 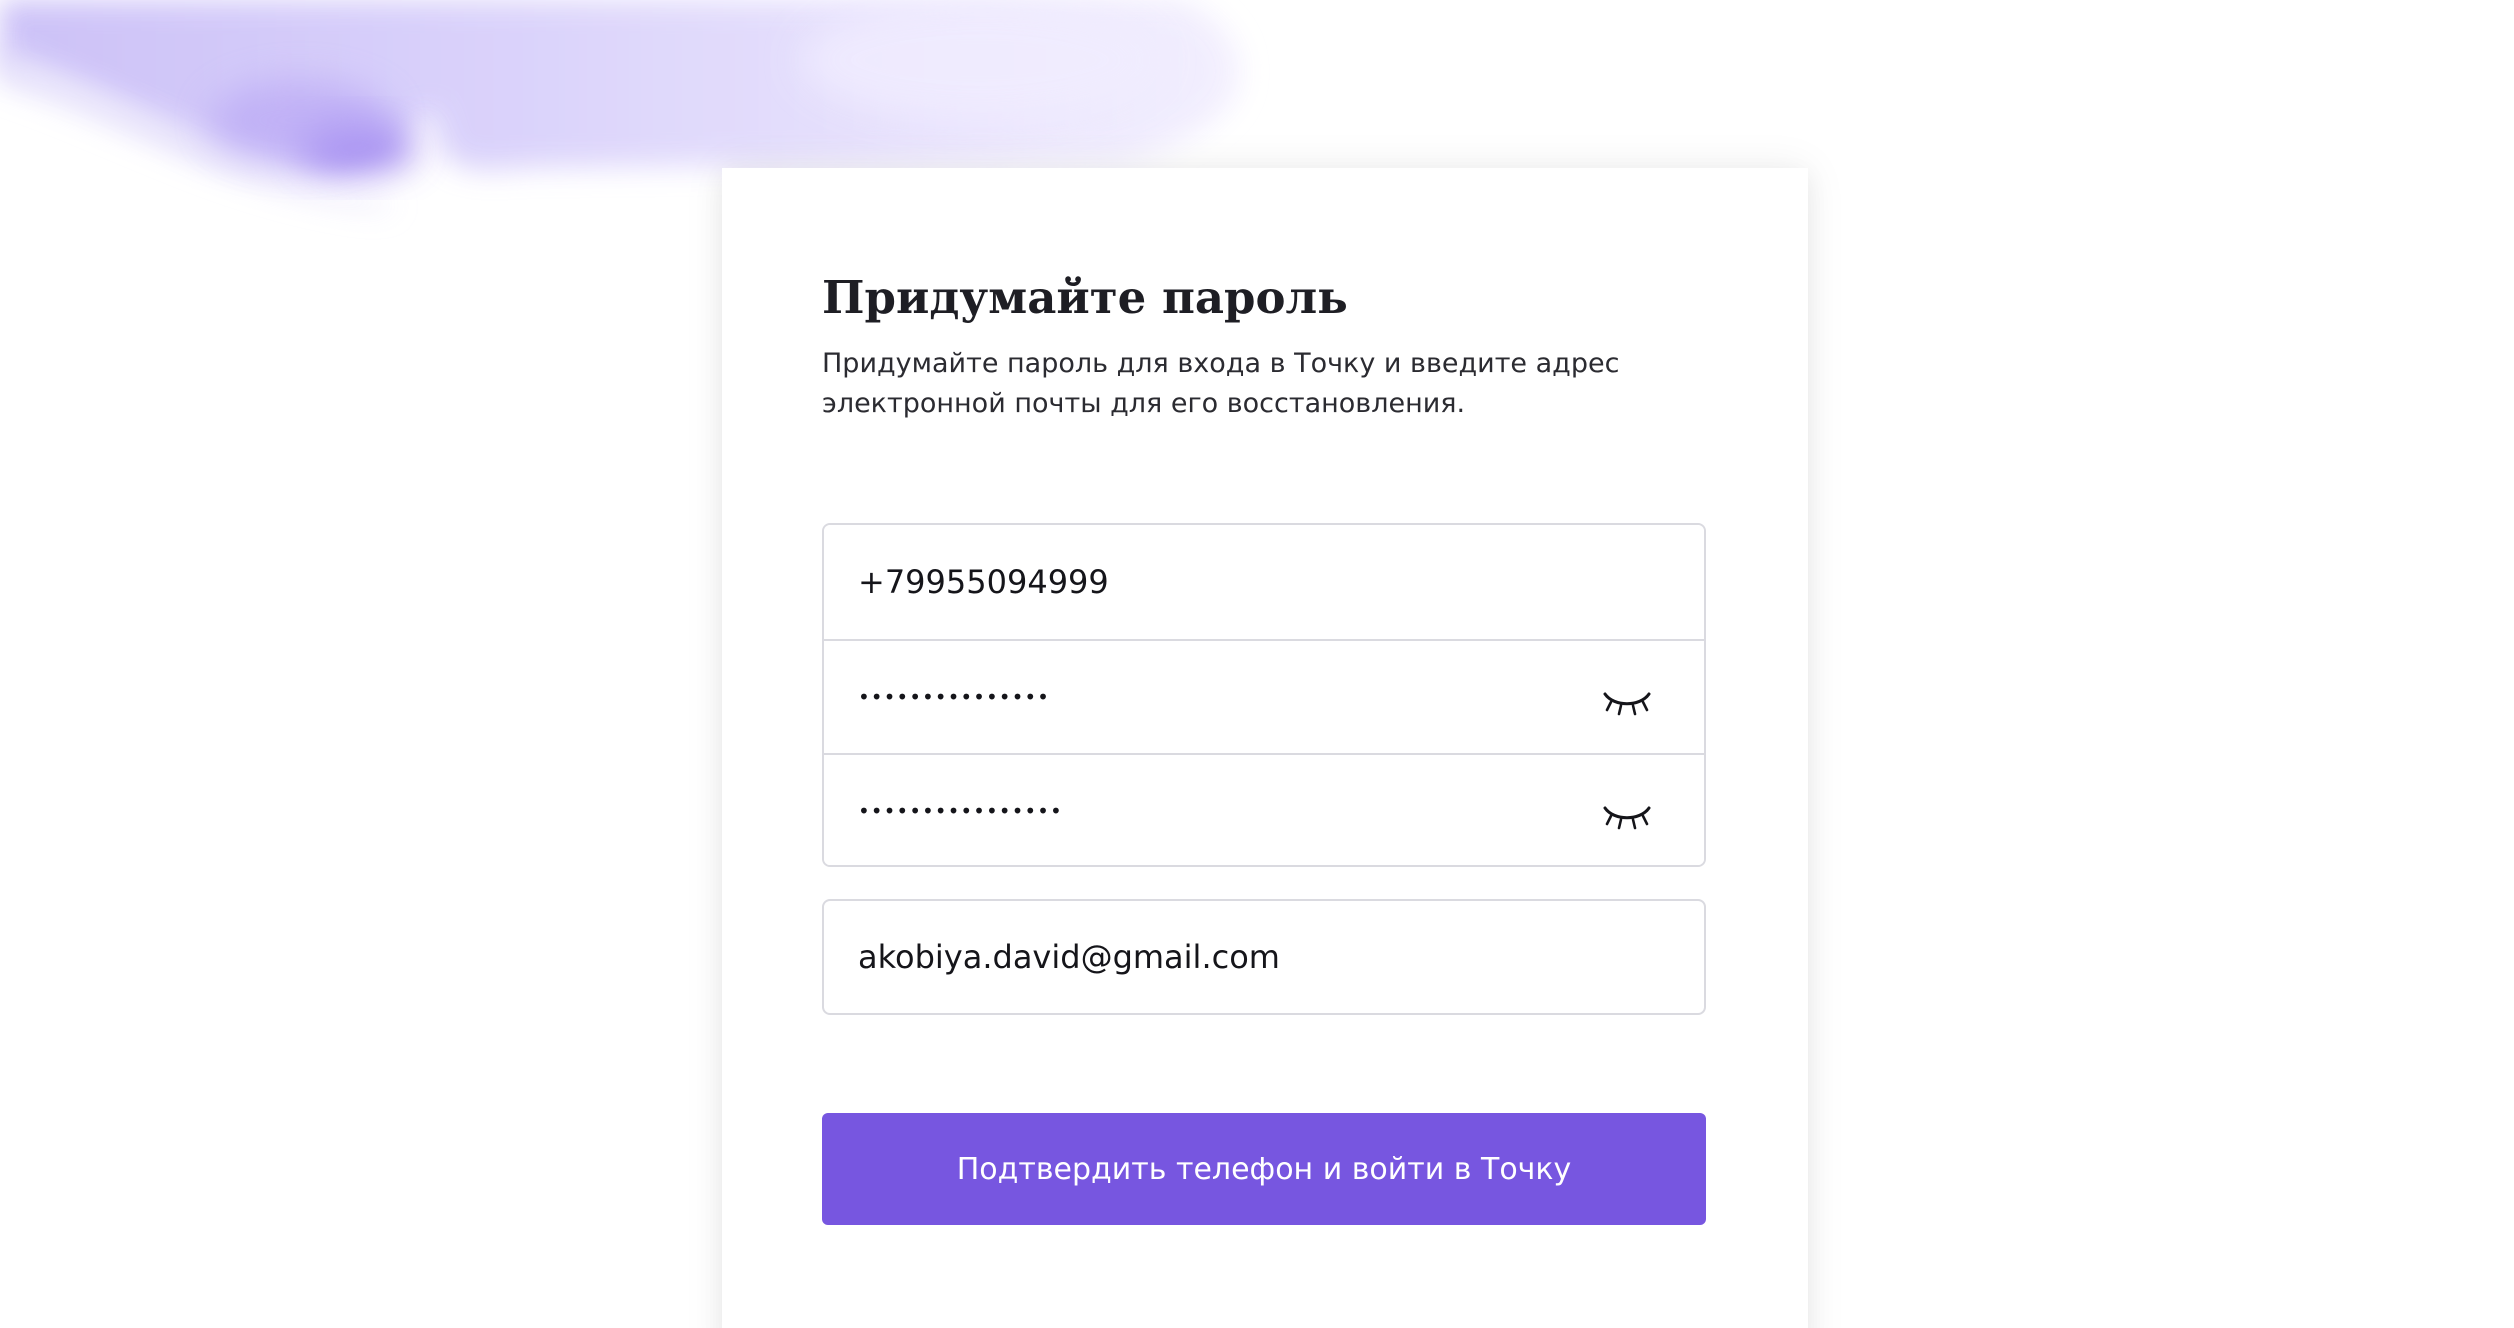 I want to click on password-confirm-value: ••••••••••••••••, so click(x=960, y=811).